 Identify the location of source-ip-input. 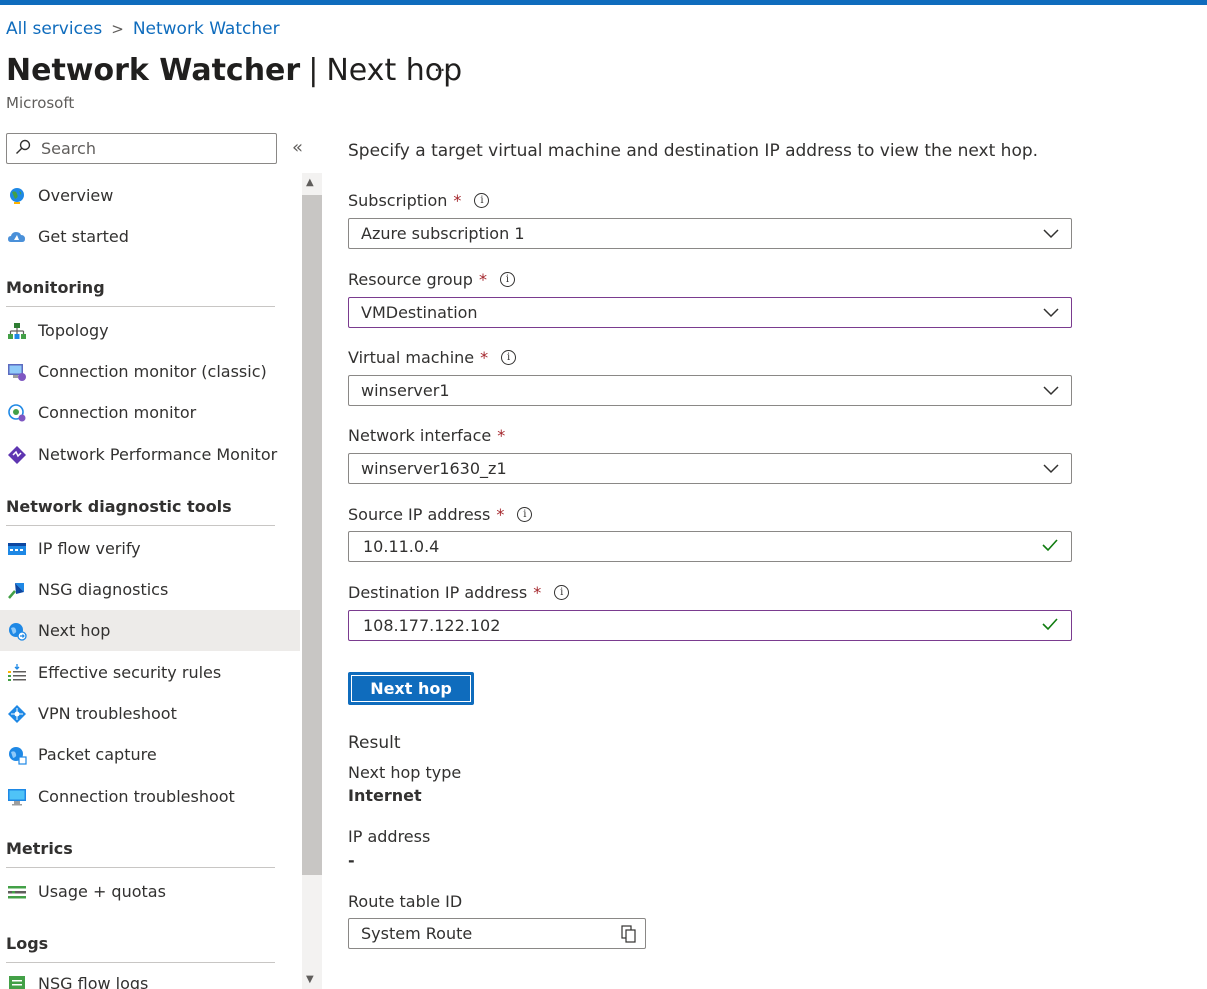
(701, 546).